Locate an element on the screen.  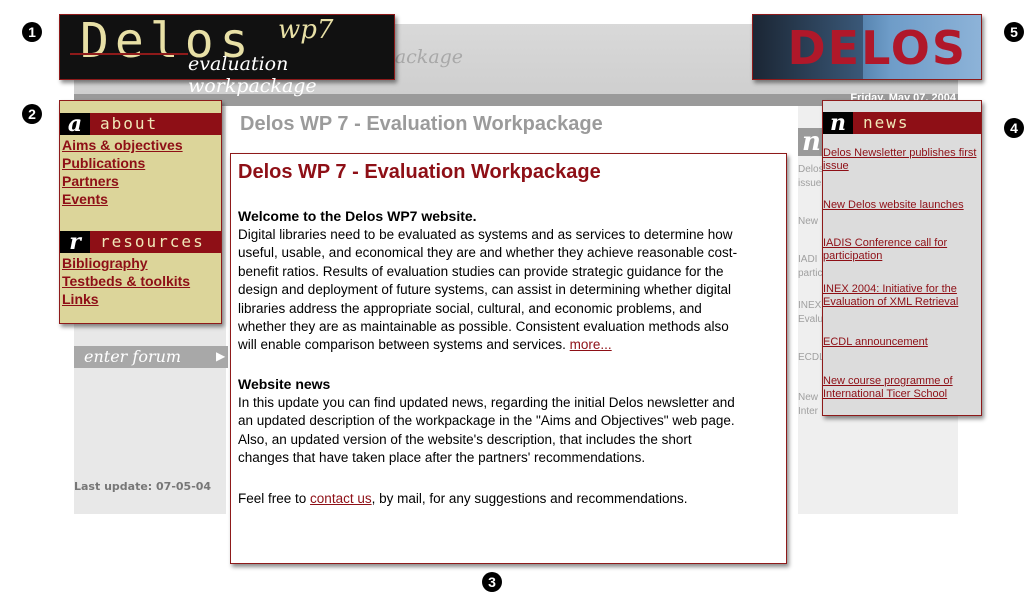
page-title: Delos WP 7 - Evaluation Workpackage is located at coordinates (419, 172).